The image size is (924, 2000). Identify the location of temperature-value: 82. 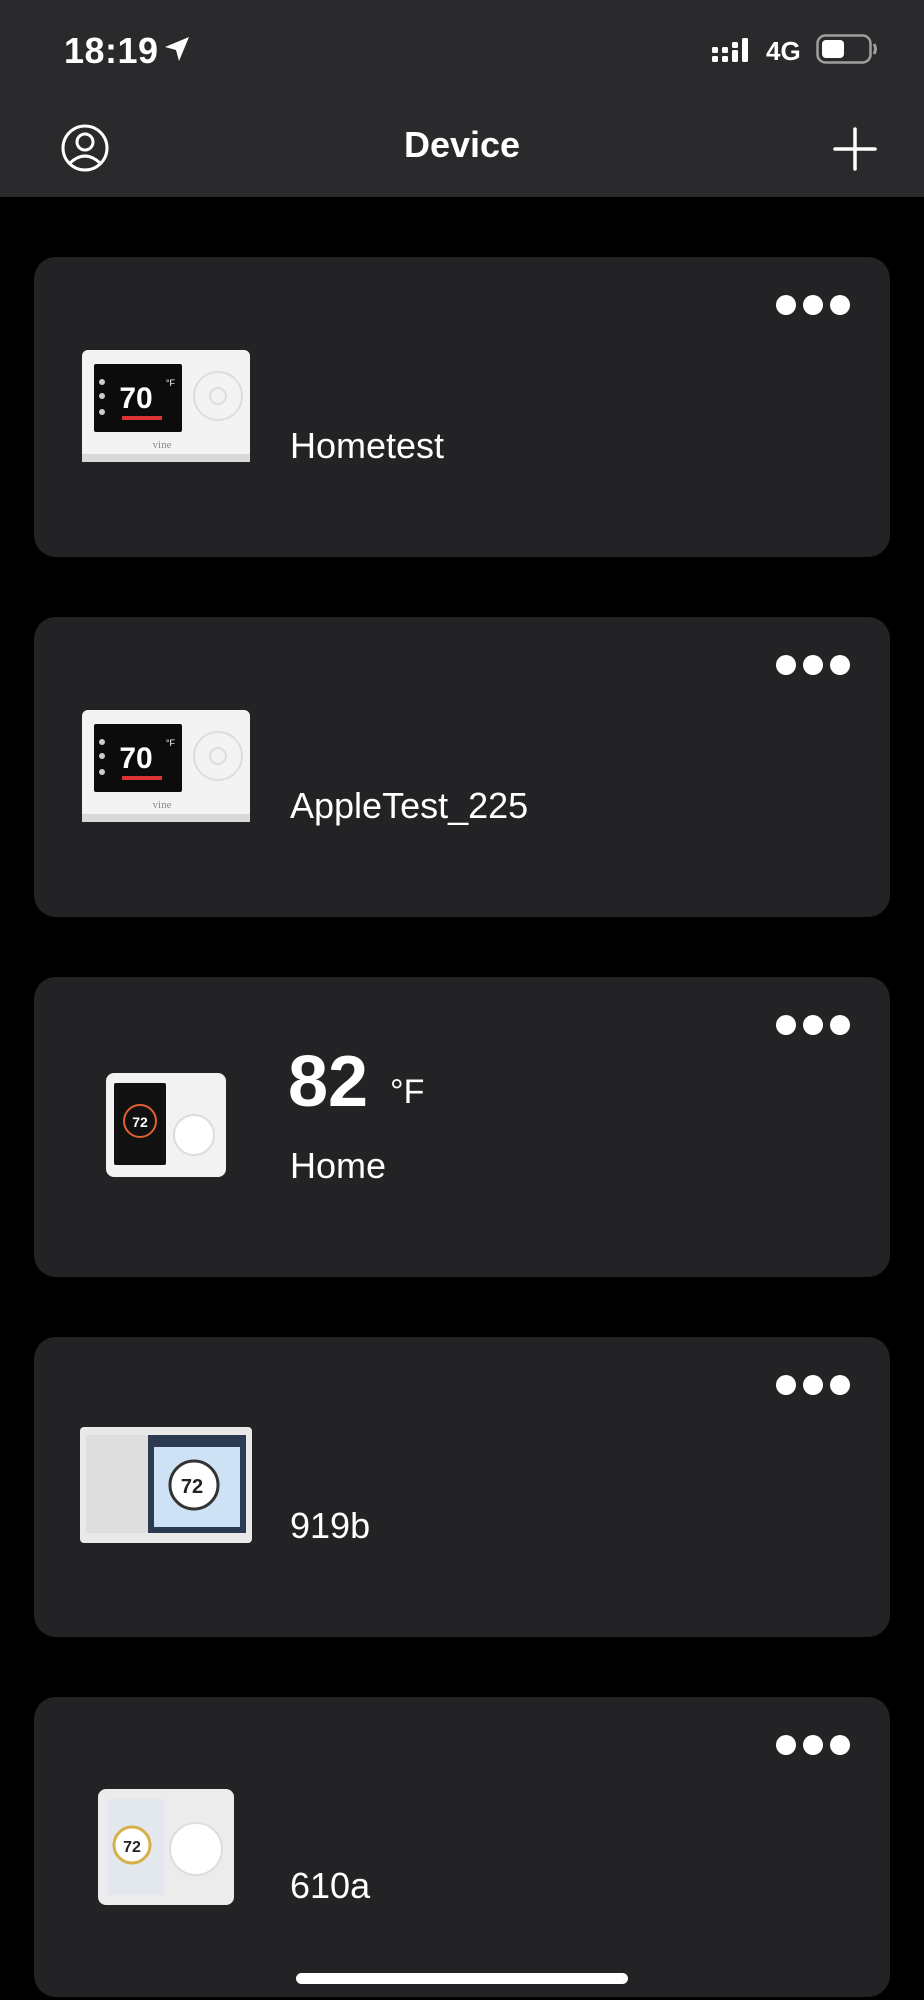
(328, 1082).